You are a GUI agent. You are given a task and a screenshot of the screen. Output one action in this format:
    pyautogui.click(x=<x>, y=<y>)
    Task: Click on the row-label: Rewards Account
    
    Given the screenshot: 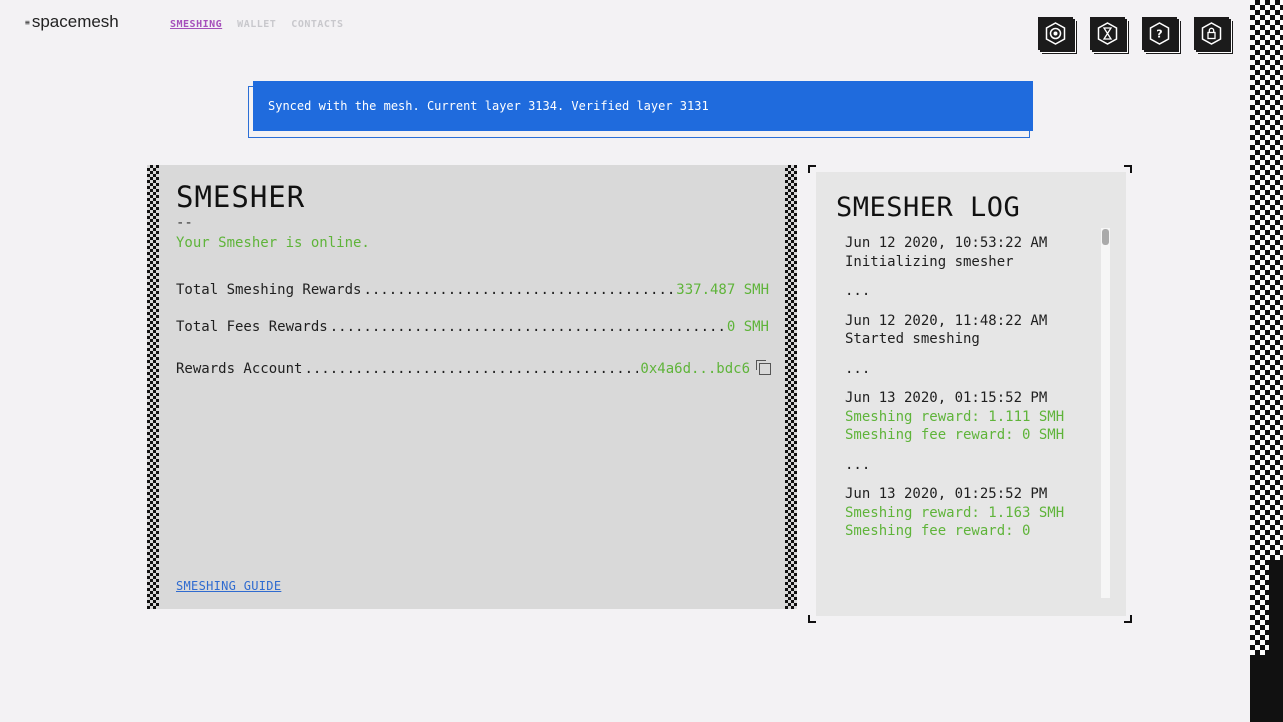 What is the action you would take?
    pyautogui.click(x=239, y=369)
    